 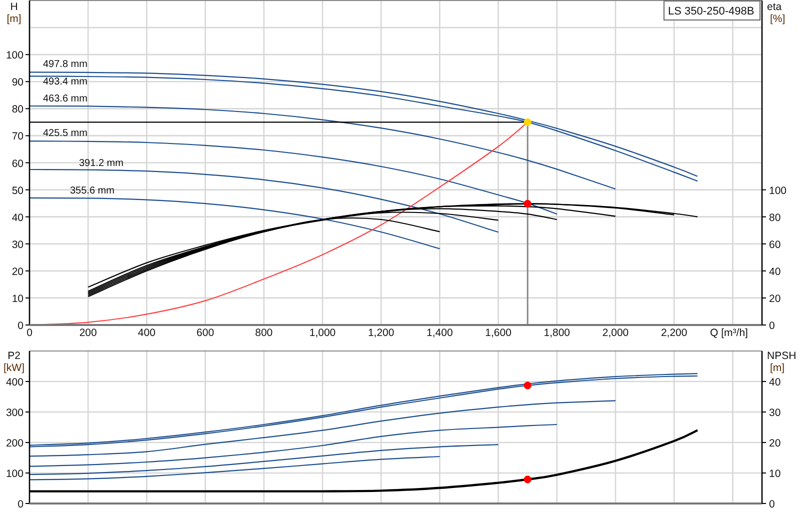 What do you see at coordinates (439, 333) in the screenshot?
I see `axis-tick-label: 1,400` at bounding box center [439, 333].